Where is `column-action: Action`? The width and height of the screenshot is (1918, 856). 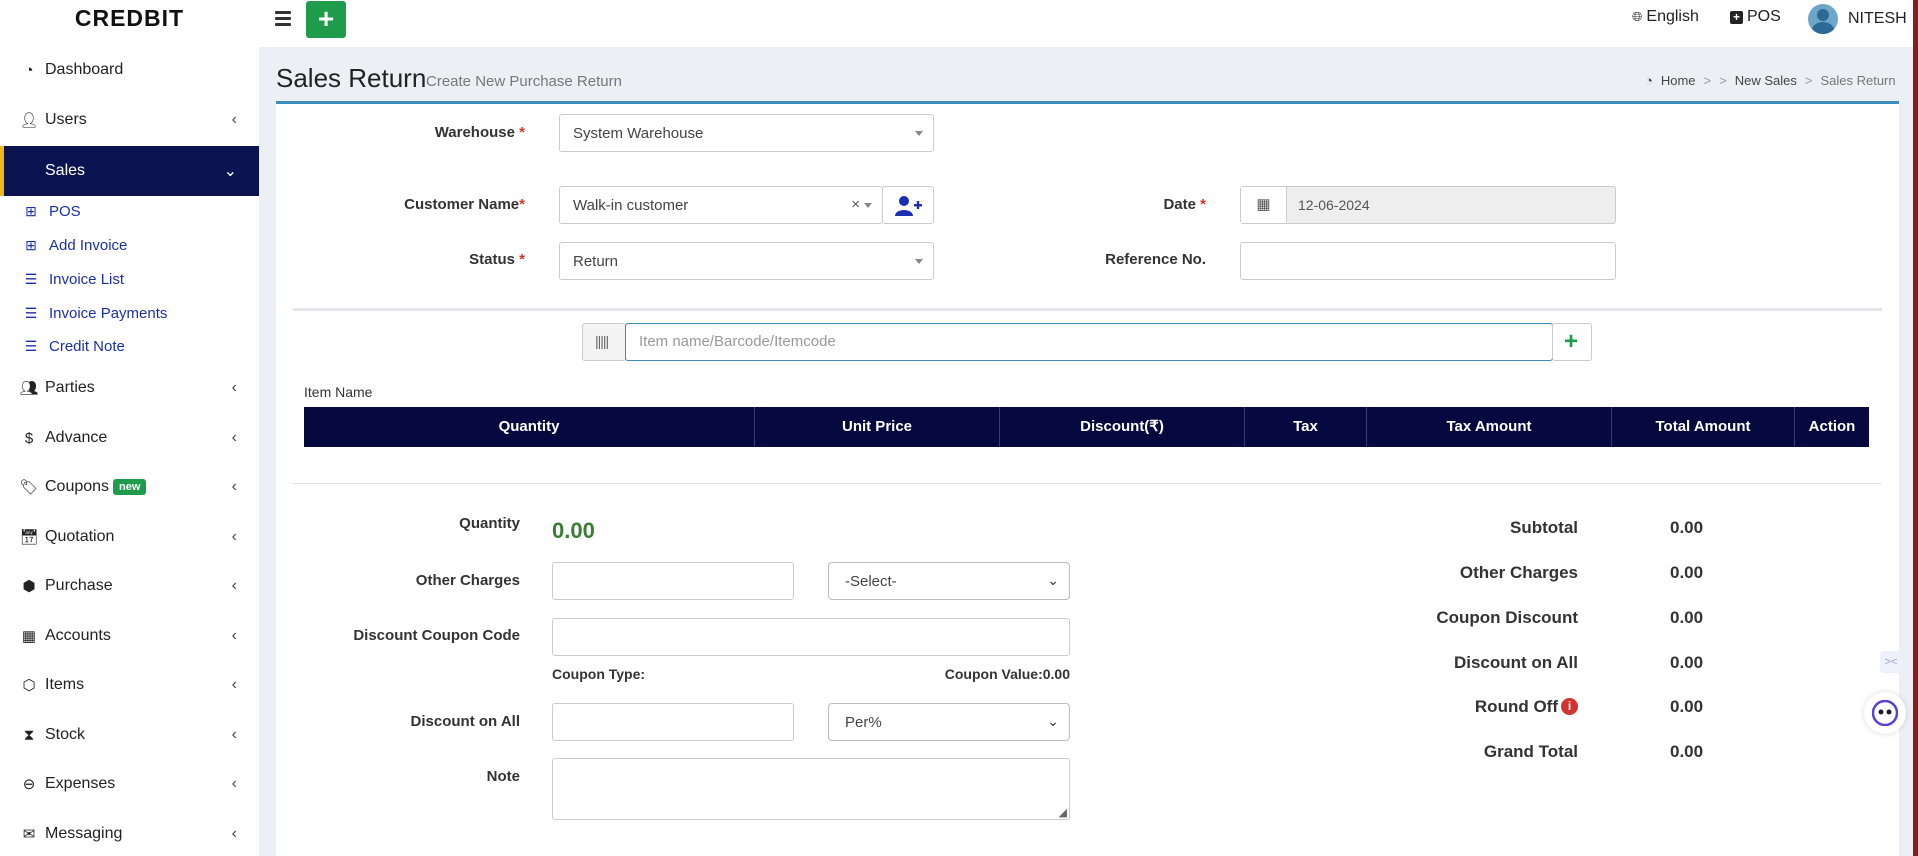 column-action: Action is located at coordinates (1832, 426).